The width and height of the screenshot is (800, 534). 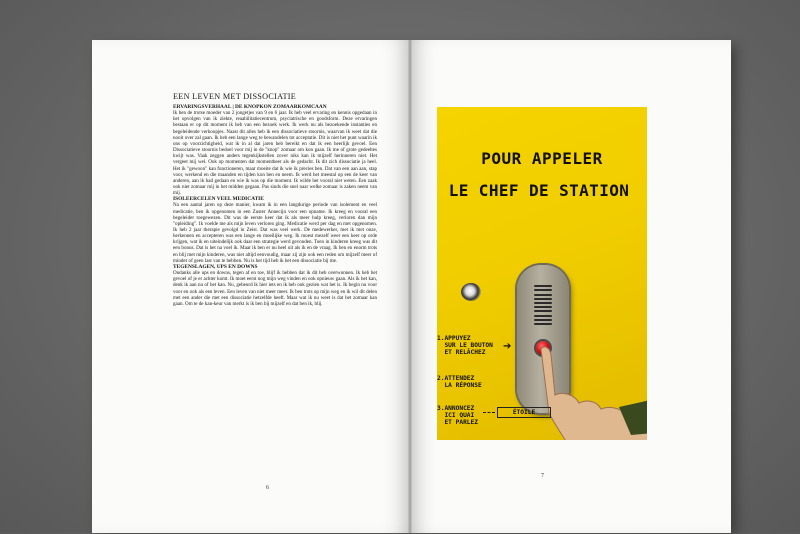 I want to click on instruction-step-3: 3.ANNONCEZ ICI QUAI ET PARLEZ, so click(x=457, y=416).